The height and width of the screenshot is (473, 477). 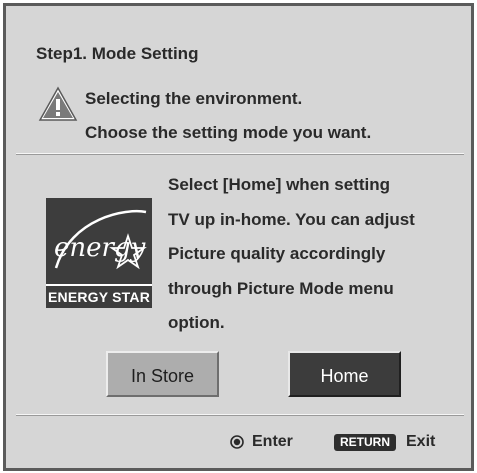 I want to click on top-divider, so click(x=240, y=154).